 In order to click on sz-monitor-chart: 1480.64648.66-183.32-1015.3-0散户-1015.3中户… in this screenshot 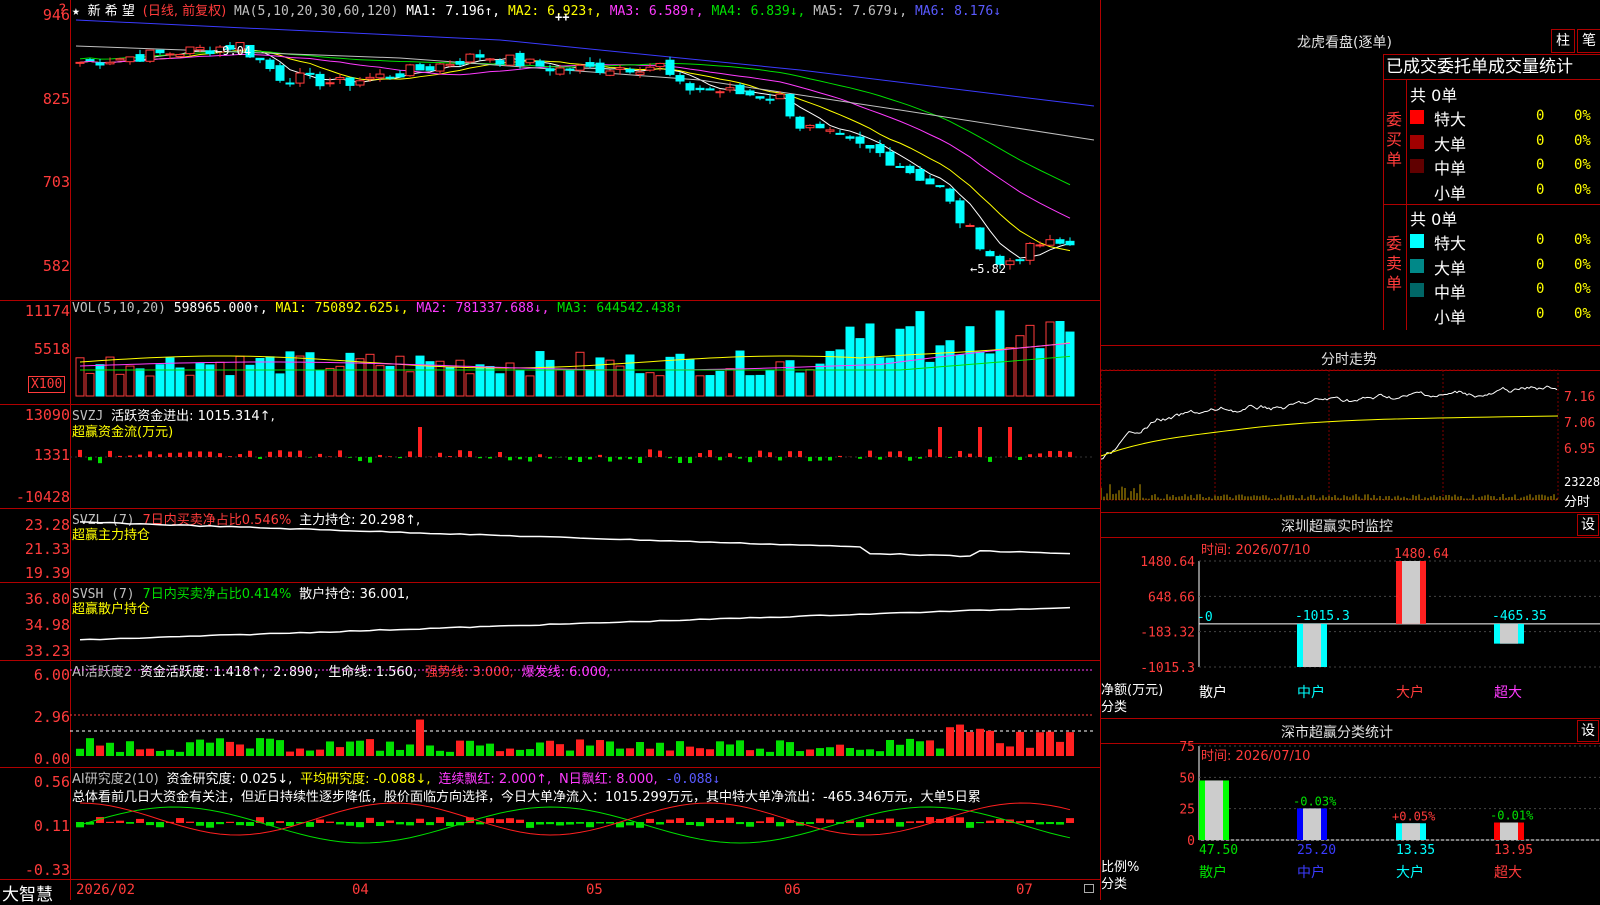, I will do `click(1350, 615)`.